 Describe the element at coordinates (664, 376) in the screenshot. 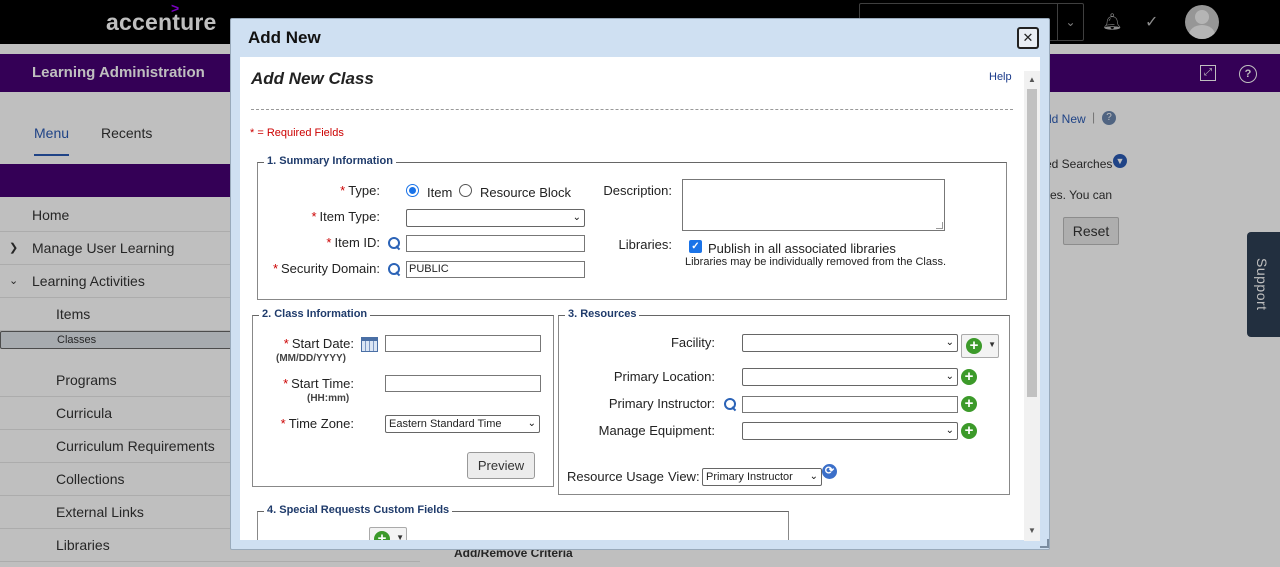

I see `primary-location-label: Primary Location:` at that location.